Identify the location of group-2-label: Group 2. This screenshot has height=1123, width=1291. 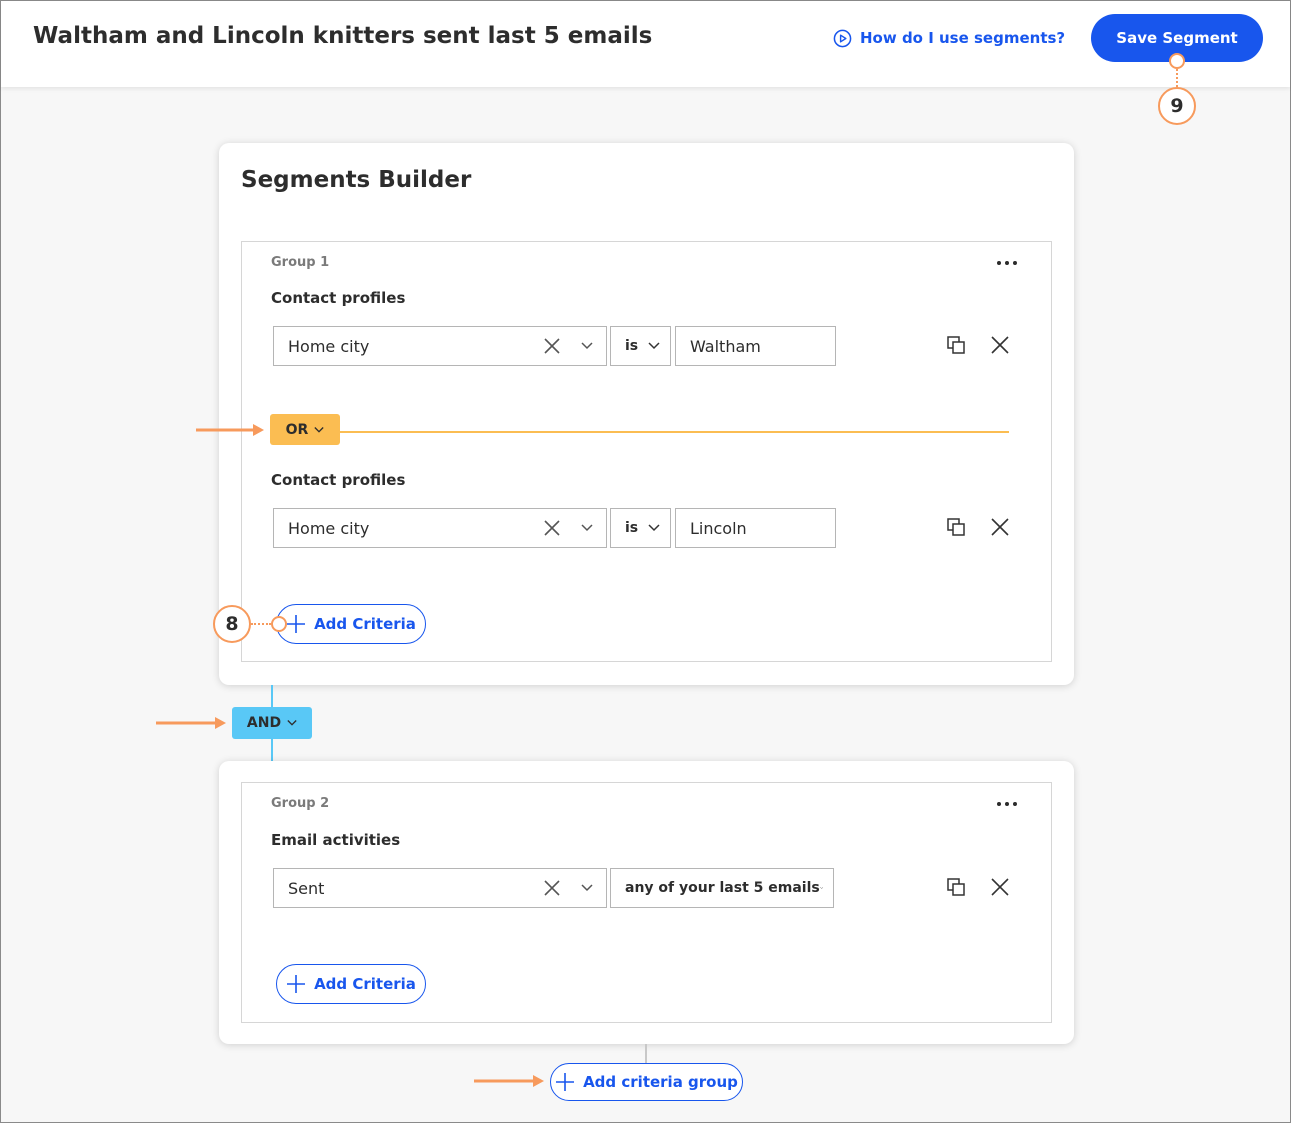
(300, 803).